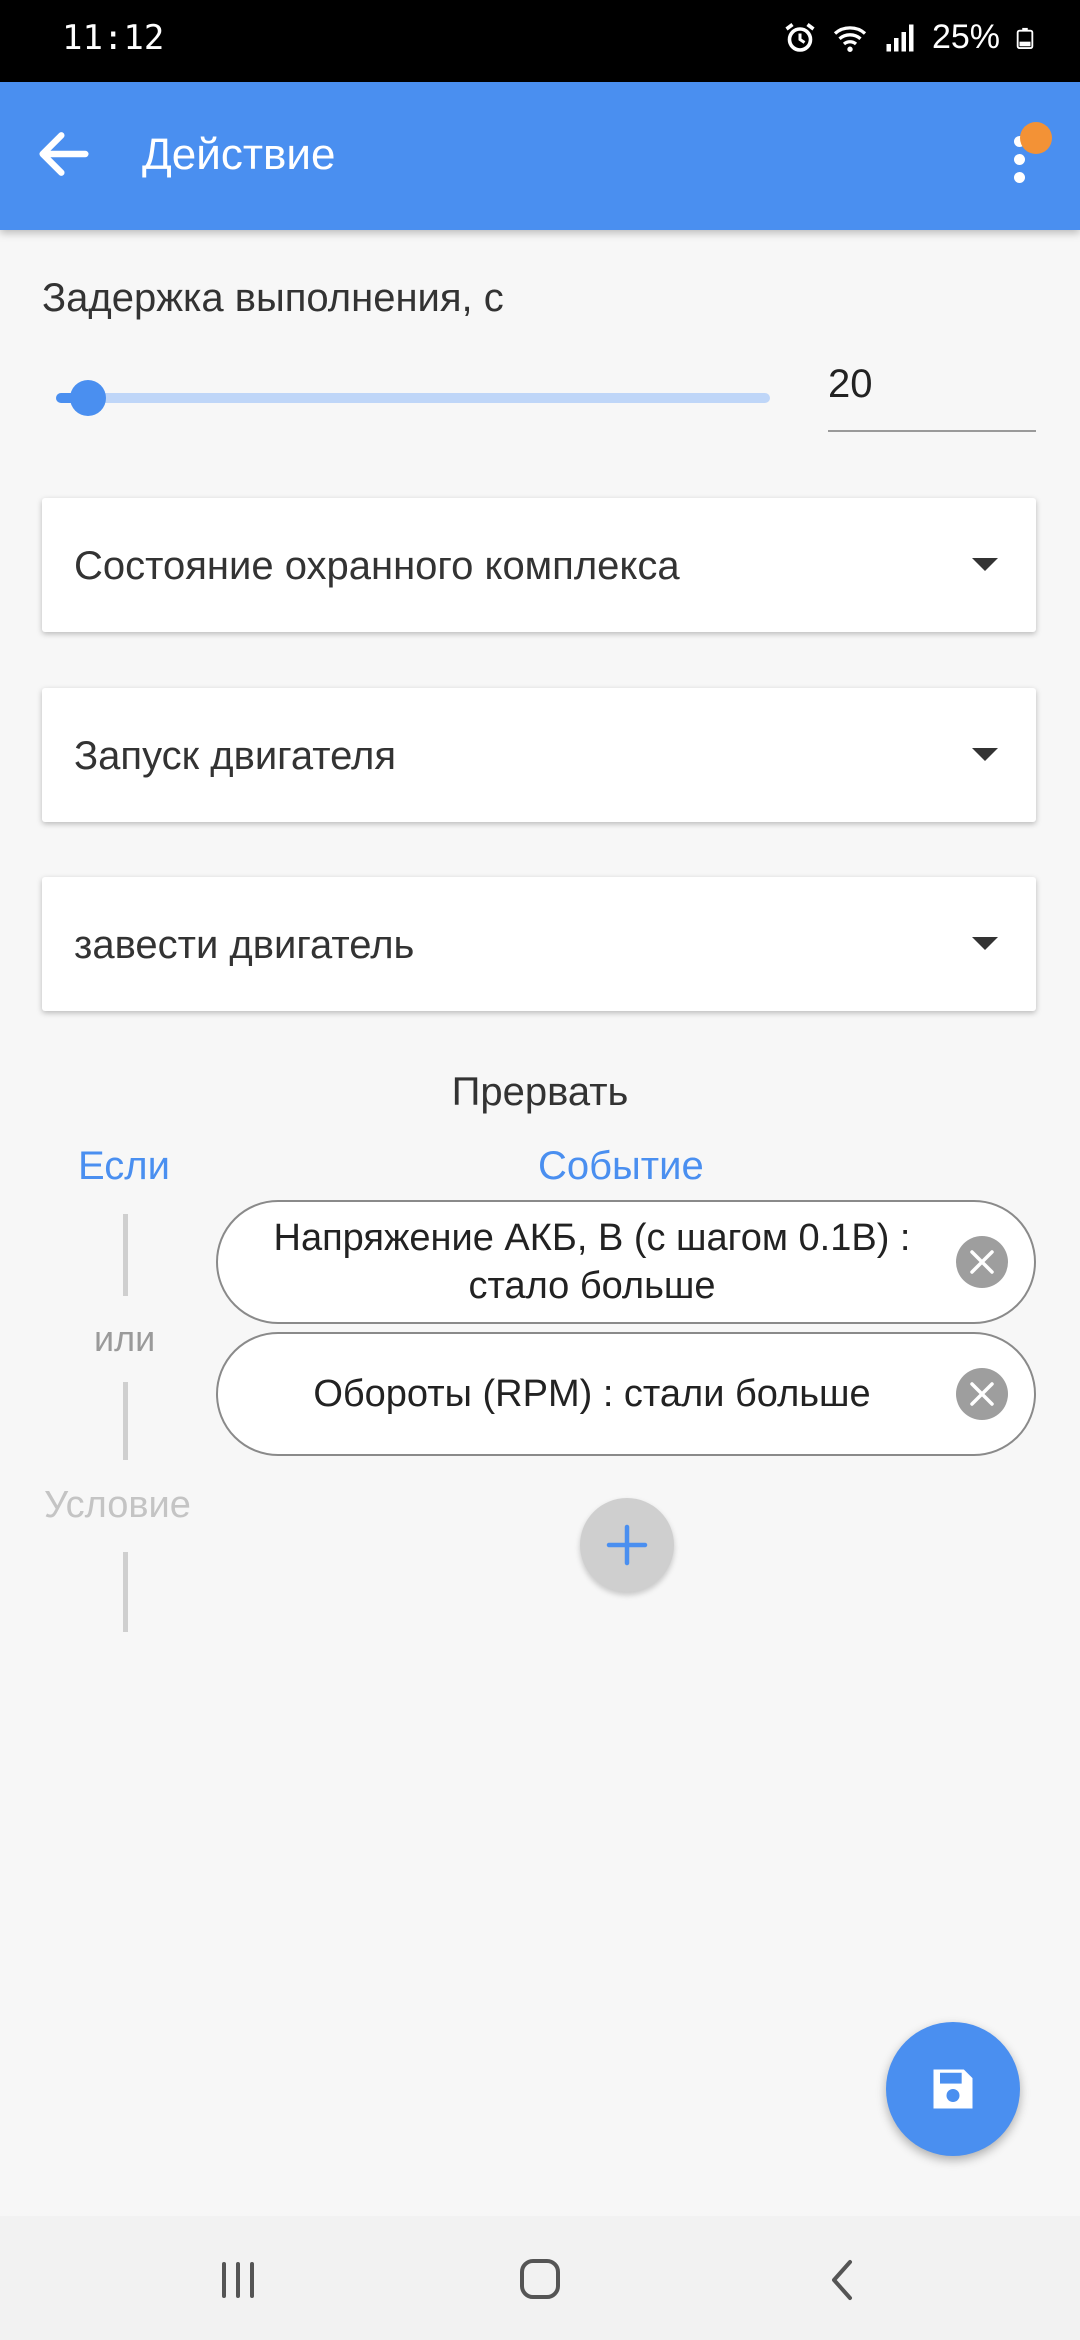 The width and height of the screenshot is (1080, 2340). What do you see at coordinates (539, 944) in the screenshot?
I see `action-dropdown: завести двигатель` at bounding box center [539, 944].